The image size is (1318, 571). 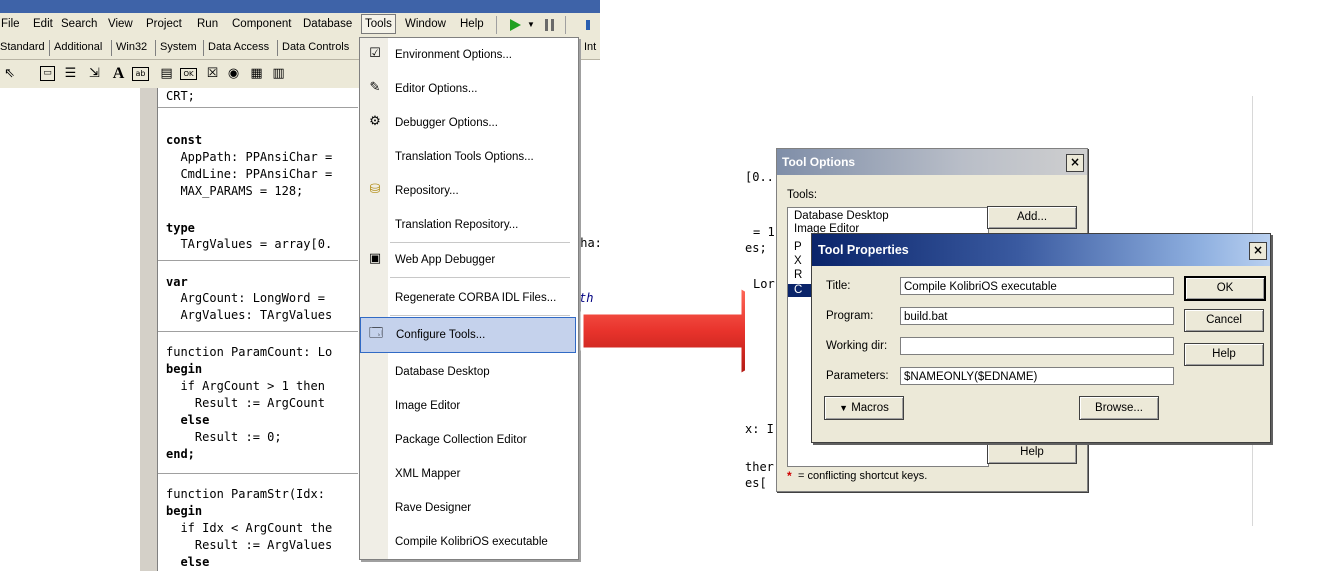 I want to click on combobox-icon: ▥, so click(x=278, y=73).